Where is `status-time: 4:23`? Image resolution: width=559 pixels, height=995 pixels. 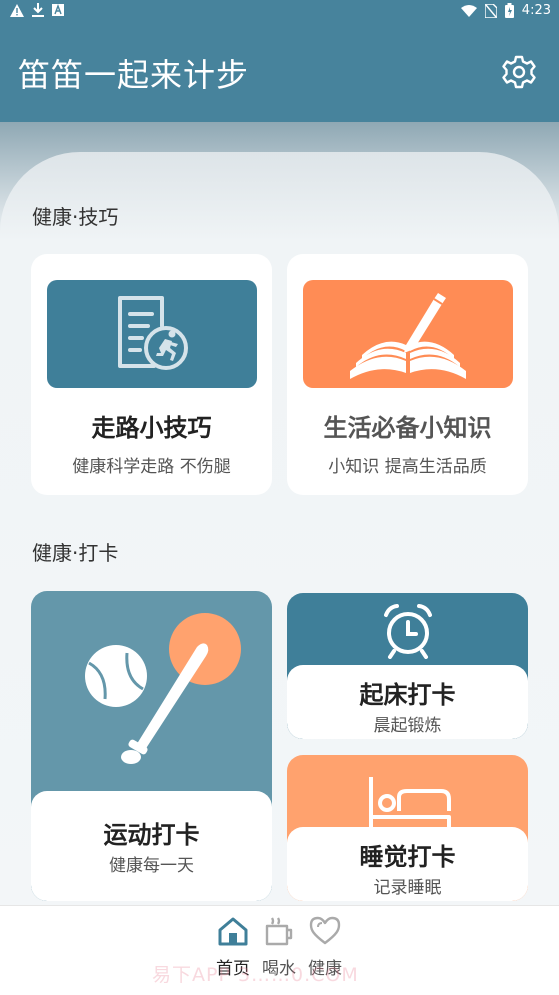 status-time: 4:23 is located at coordinates (536, 10).